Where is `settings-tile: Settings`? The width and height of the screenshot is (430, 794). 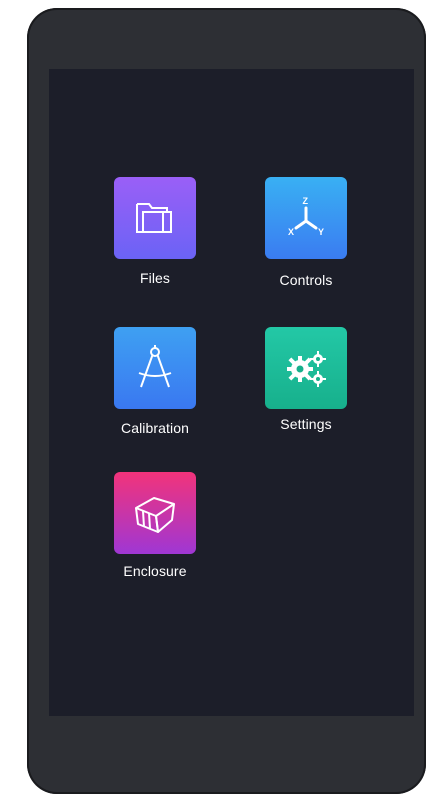 settings-tile: Settings is located at coordinates (306, 379).